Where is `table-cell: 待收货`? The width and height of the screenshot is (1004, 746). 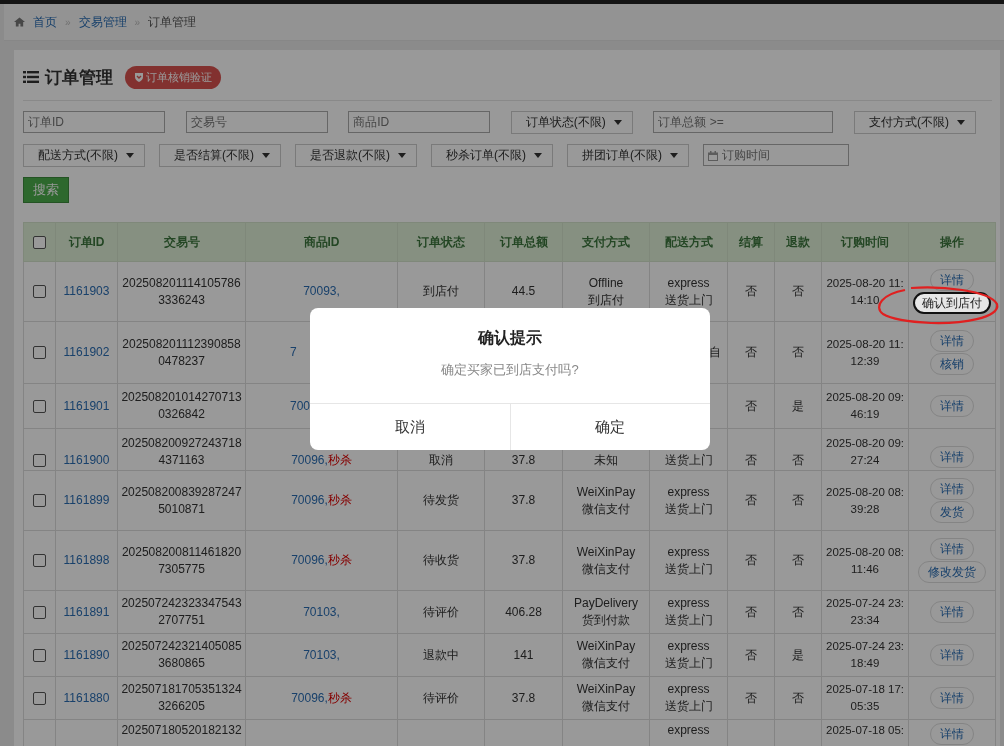 table-cell: 待收货 is located at coordinates (441, 560).